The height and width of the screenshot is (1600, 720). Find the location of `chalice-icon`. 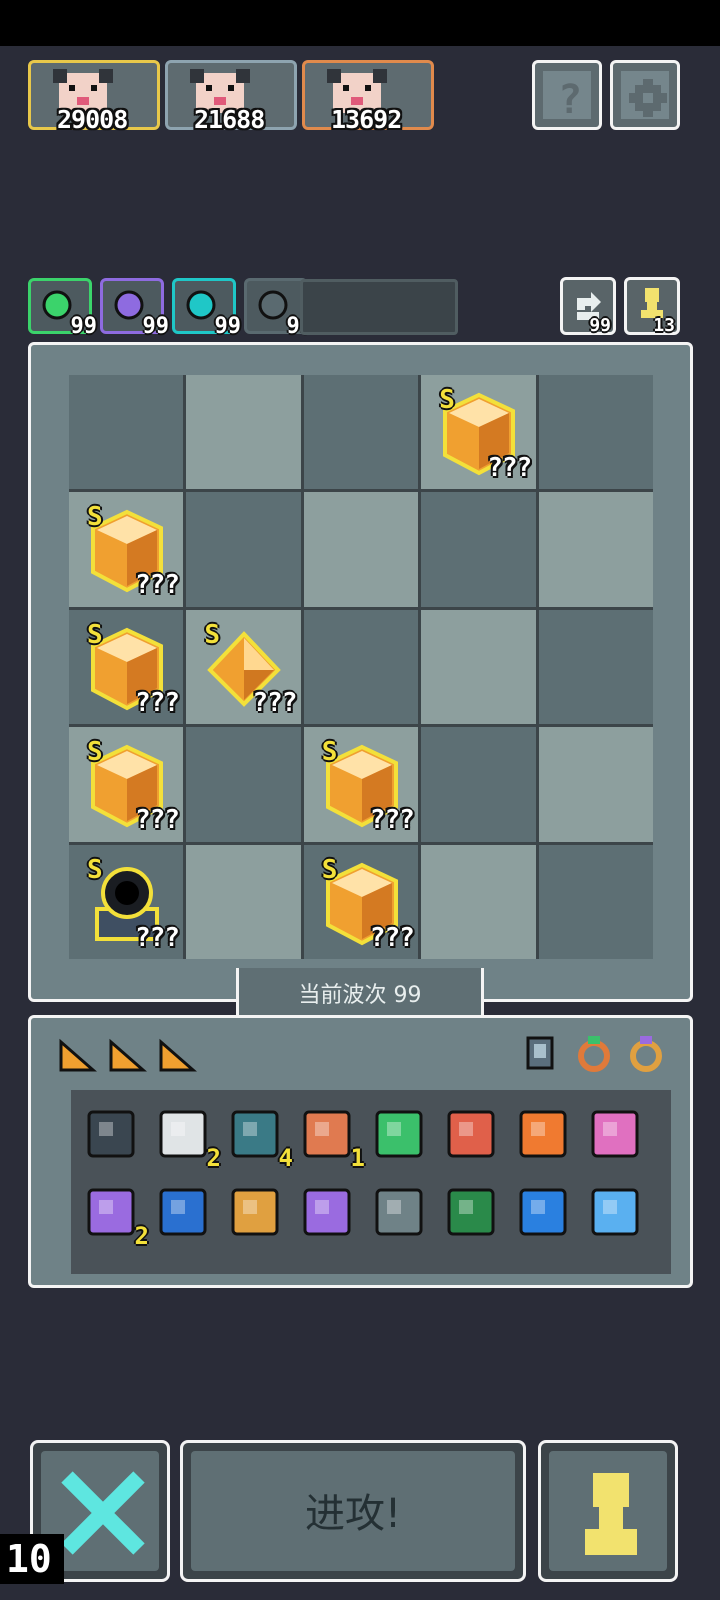

chalice-icon is located at coordinates (255, 1212).